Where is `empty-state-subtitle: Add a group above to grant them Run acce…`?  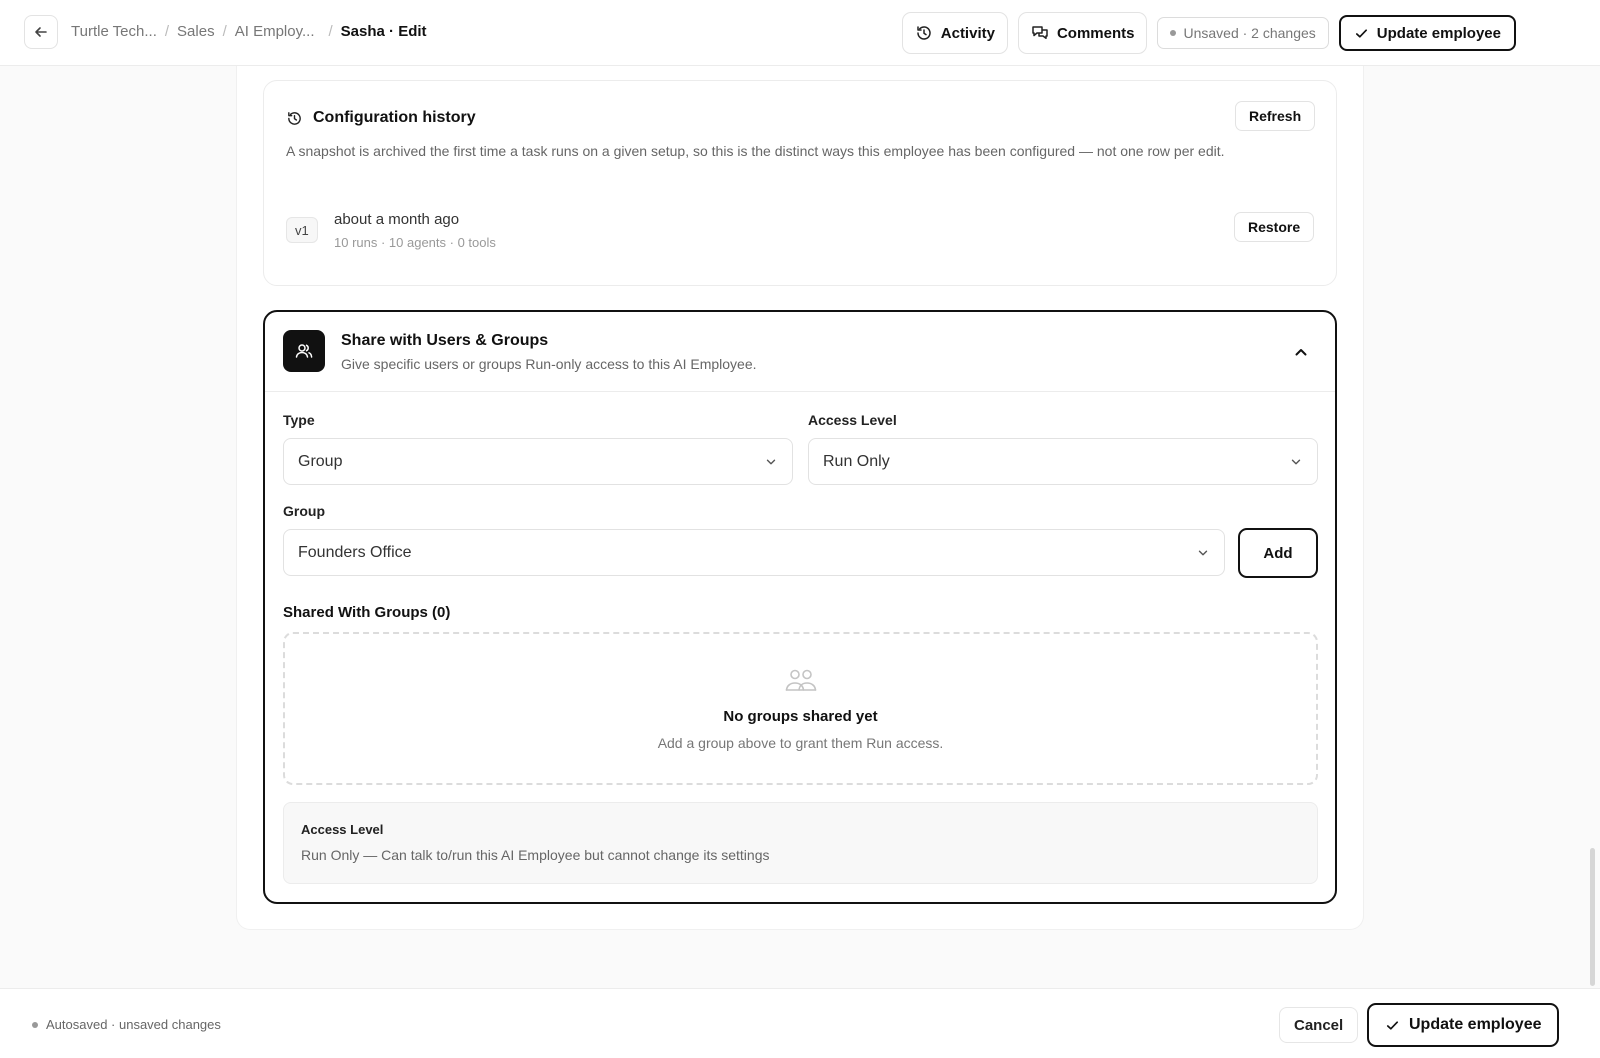
empty-state-subtitle: Add a group above to grant them Run acce… is located at coordinates (800, 743).